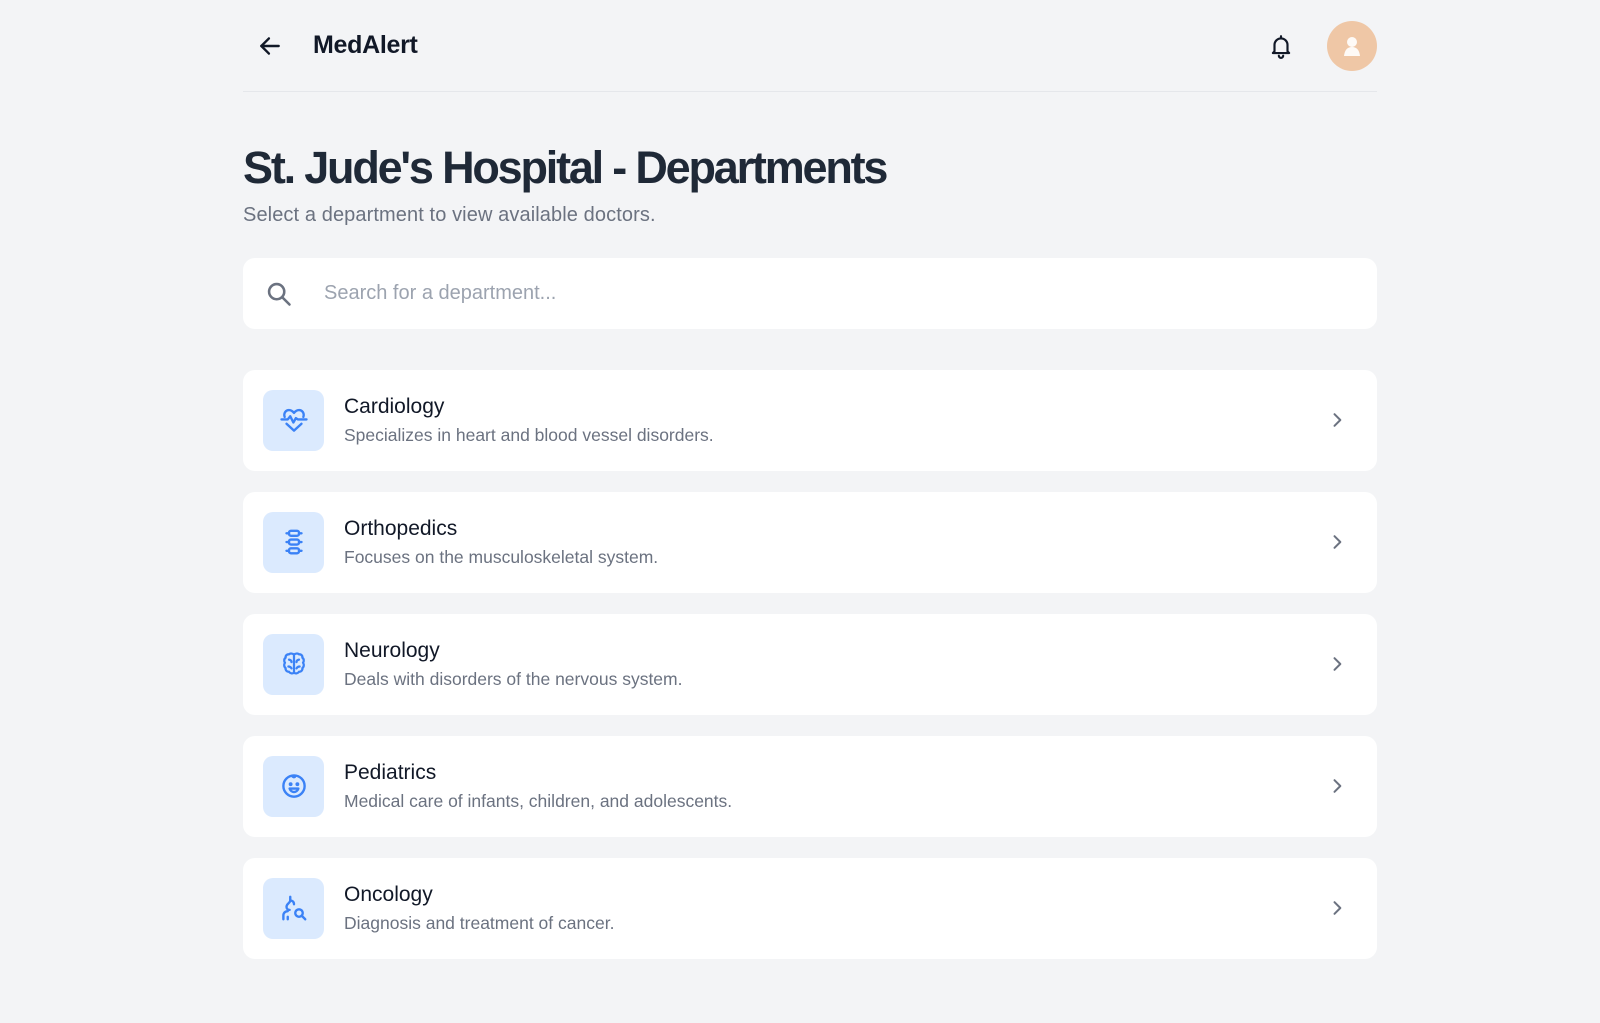 Image resolution: width=1600 pixels, height=1023 pixels. I want to click on user-avatar, so click(1352, 45).